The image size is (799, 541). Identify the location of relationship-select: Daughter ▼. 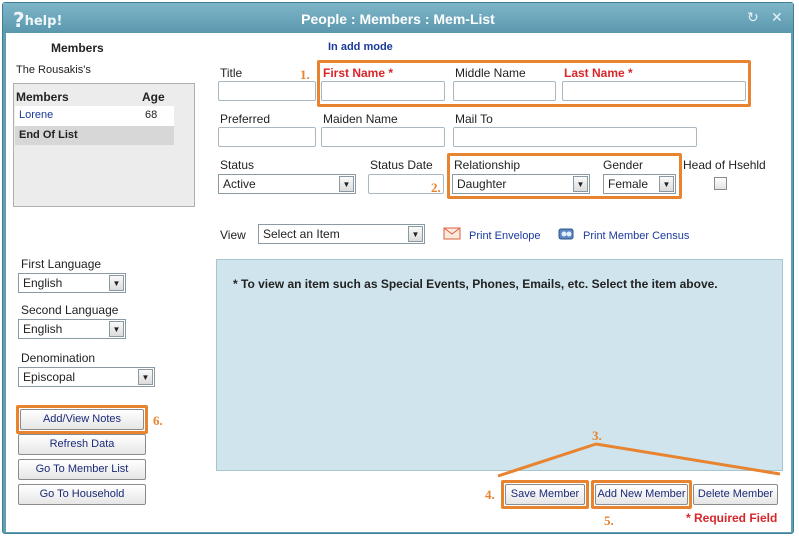
(521, 184).